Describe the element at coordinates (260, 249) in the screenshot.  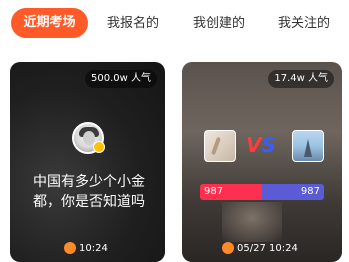
I see `card-footer-time: 05/27 10:24` at that location.